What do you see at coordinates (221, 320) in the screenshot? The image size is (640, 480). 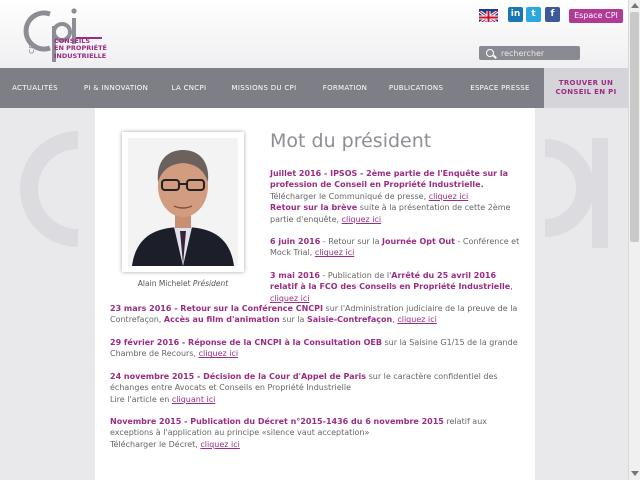 I see `news-bold: Accès au film d'animation` at bounding box center [221, 320].